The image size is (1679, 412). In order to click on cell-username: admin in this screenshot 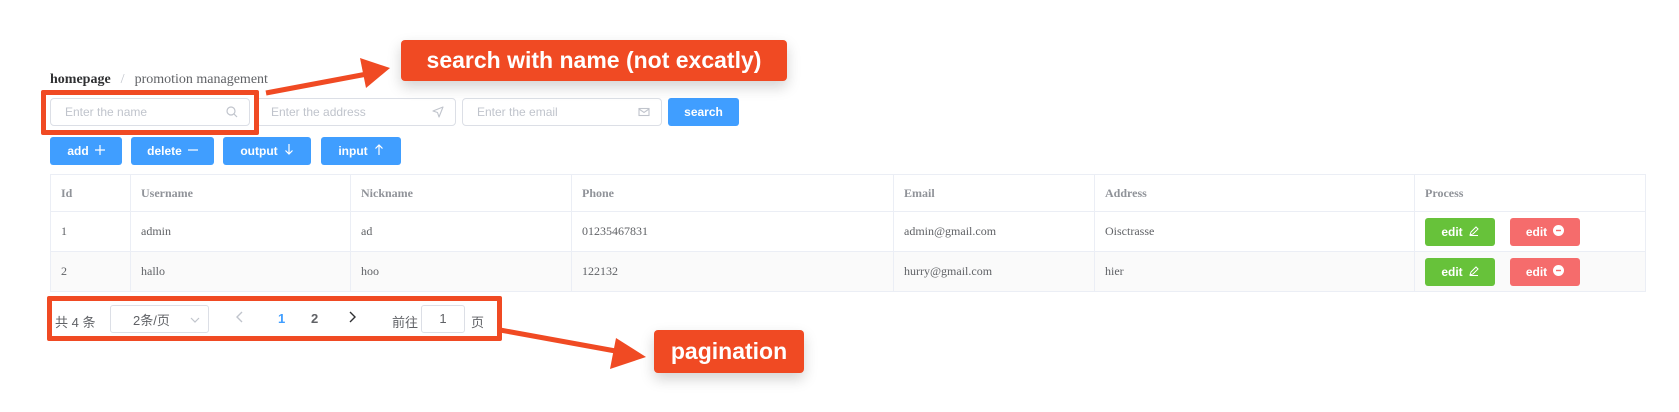, I will do `click(240, 231)`.